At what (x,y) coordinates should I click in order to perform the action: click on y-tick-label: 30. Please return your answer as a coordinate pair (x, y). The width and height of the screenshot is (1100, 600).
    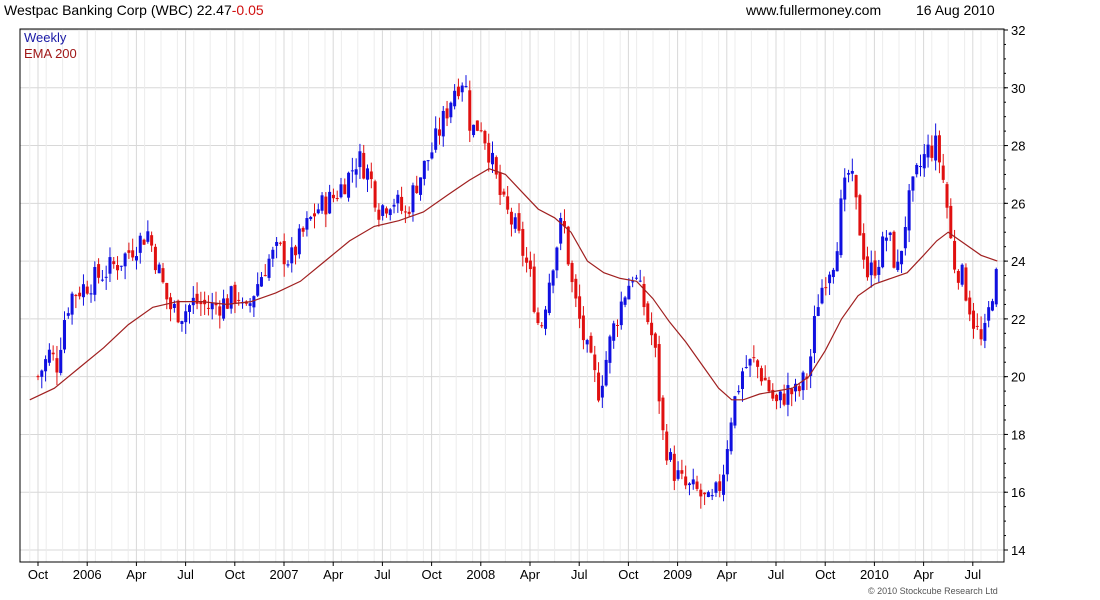
    Looking at the image, I should click on (1018, 88).